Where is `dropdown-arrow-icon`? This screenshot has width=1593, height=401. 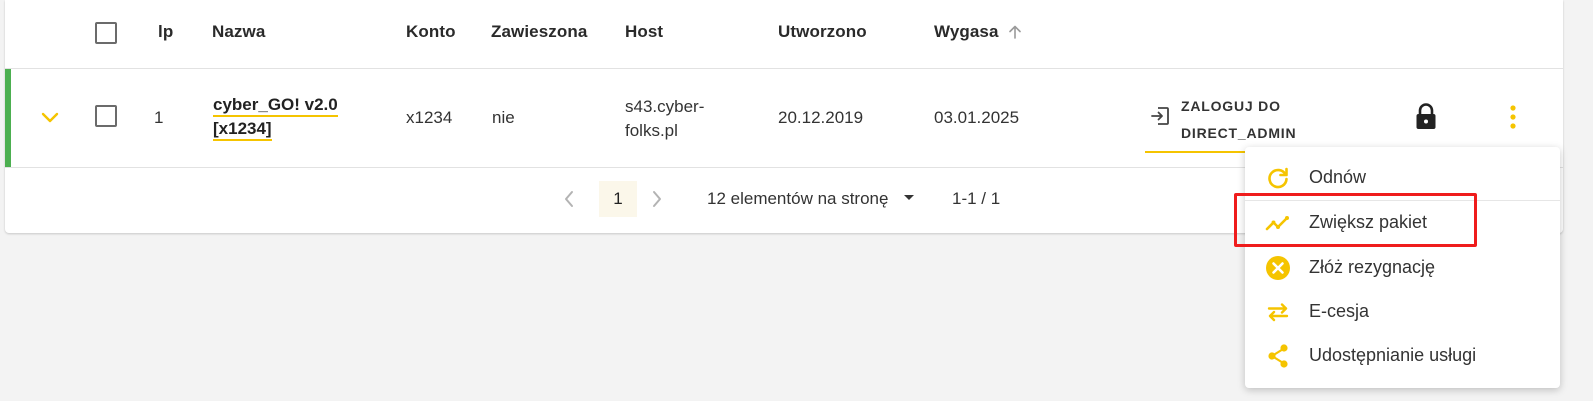
dropdown-arrow-icon is located at coordinates (909, 197).